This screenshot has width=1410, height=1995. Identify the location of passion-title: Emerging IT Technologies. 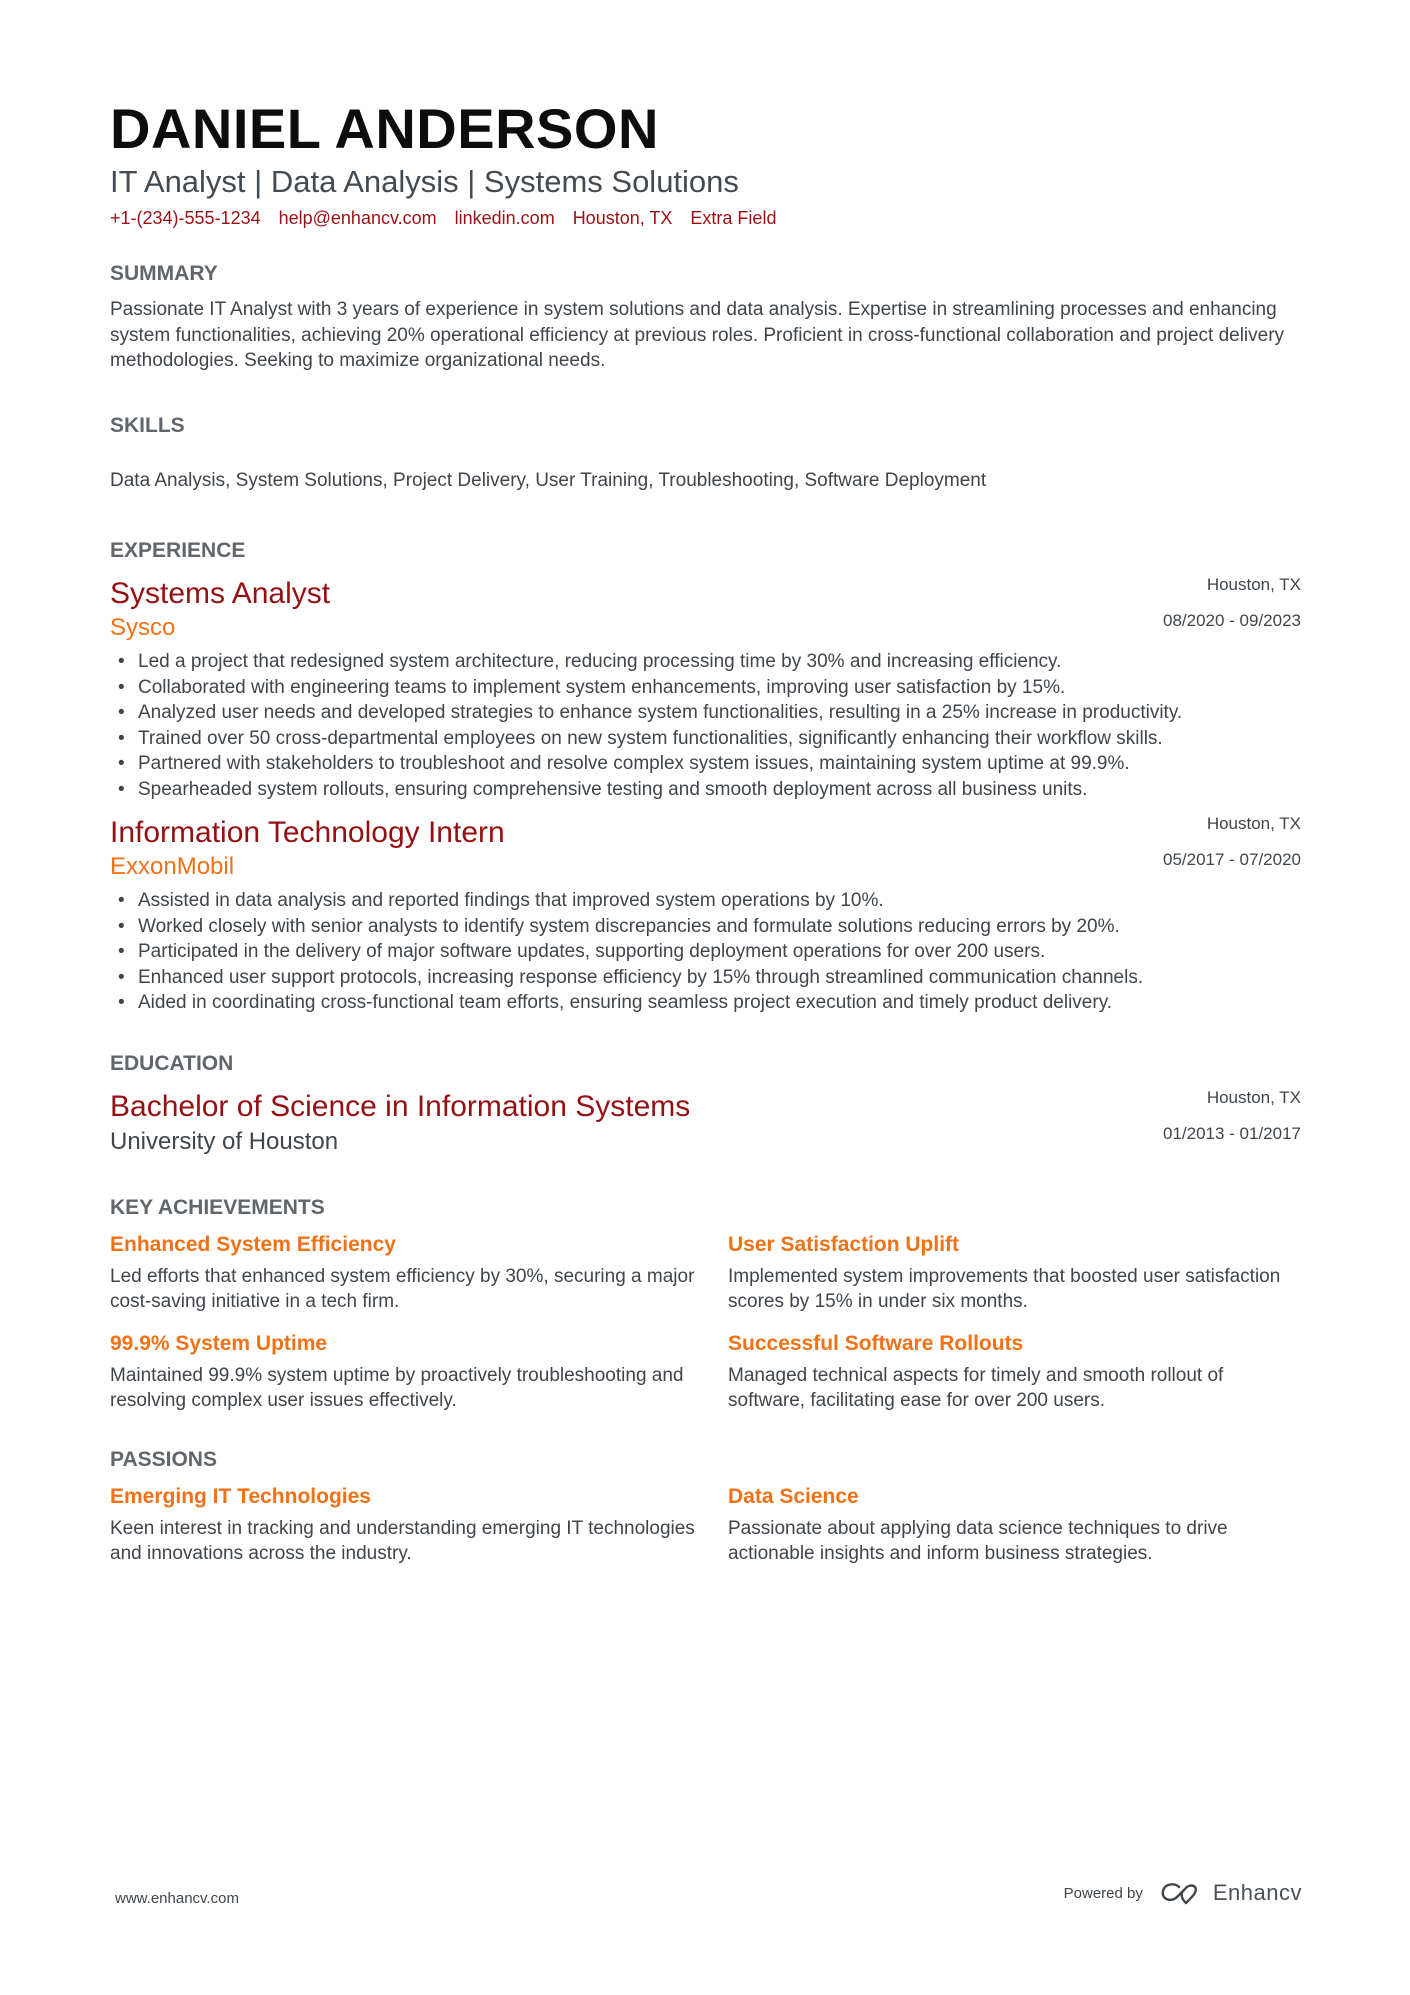
(240, 1496).